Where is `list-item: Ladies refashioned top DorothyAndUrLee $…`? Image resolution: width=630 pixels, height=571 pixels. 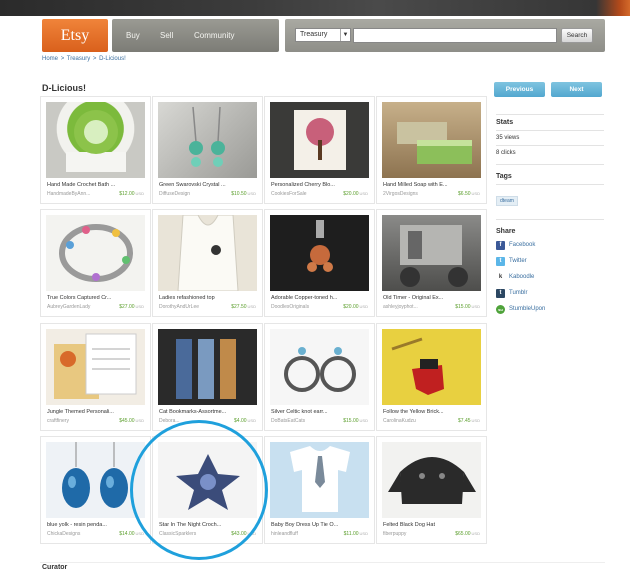 list-item: Ladies refashioned top DorothyAndUrLee $… is located at coordinates (207, 263).